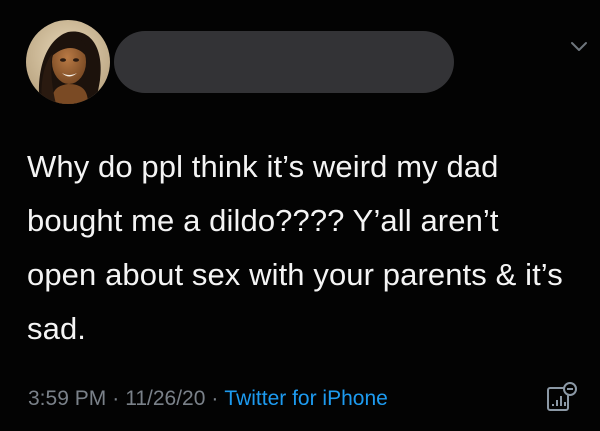 The width and height of the screenshot is (600, 431). What do you see at coordinates (305, 398) in the screenshot?
I see `tweet-source-link: Twitter for iPhone` at bounding box center [305, 398].